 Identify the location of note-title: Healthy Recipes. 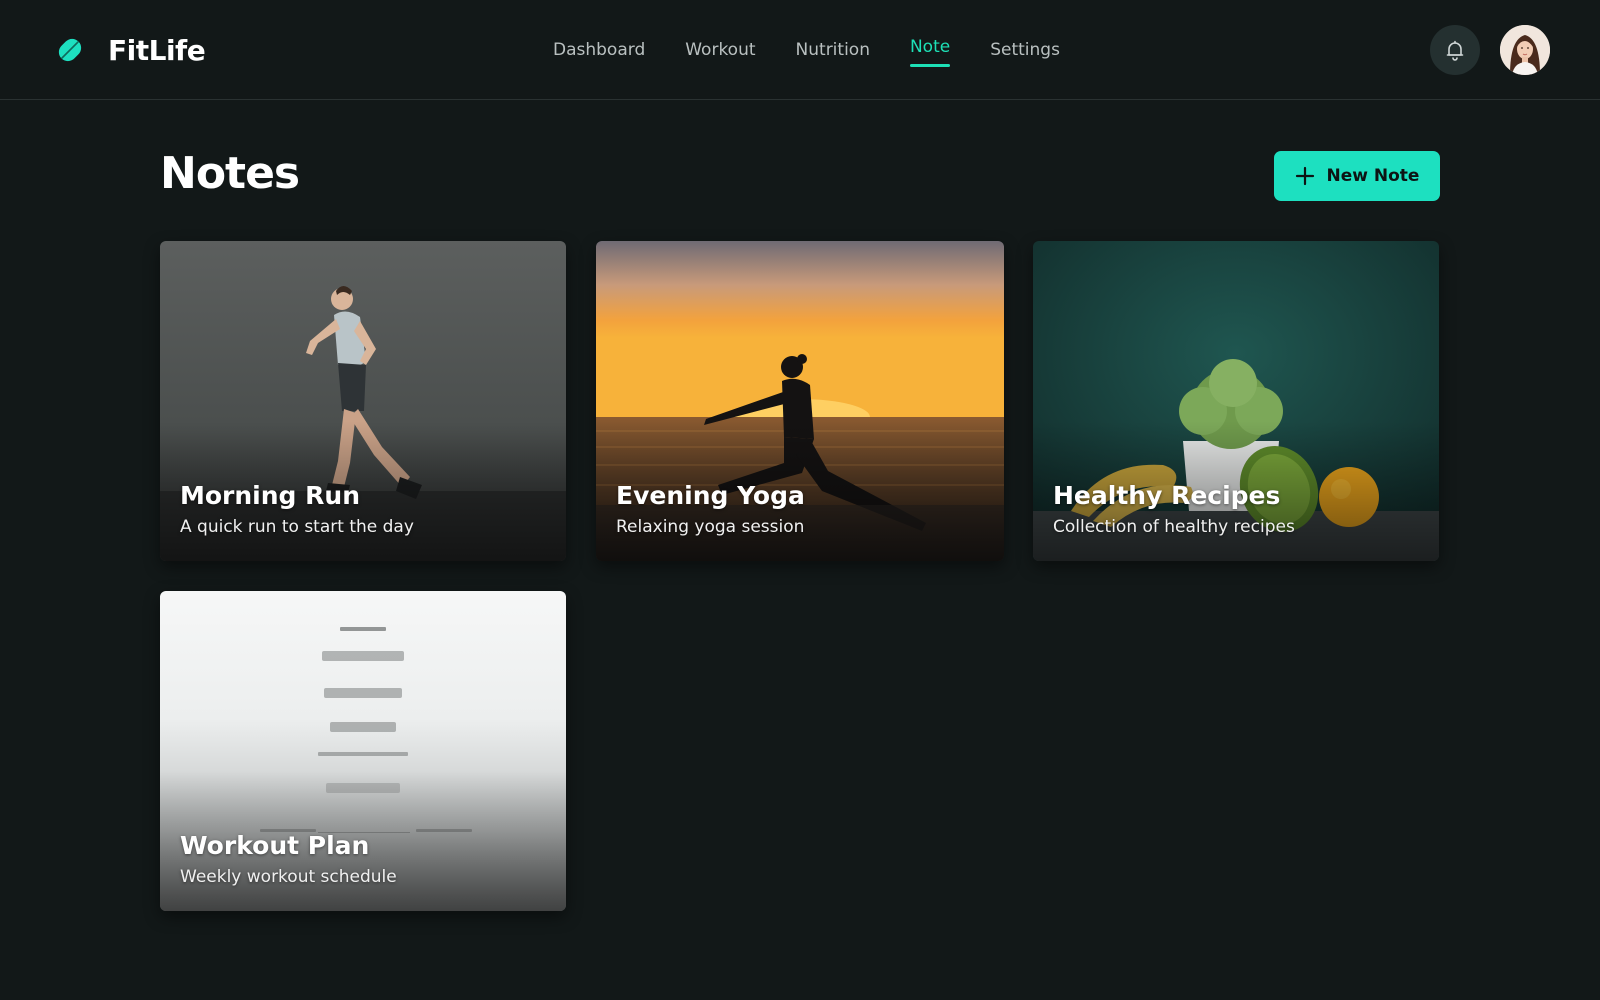
(1167, 495).